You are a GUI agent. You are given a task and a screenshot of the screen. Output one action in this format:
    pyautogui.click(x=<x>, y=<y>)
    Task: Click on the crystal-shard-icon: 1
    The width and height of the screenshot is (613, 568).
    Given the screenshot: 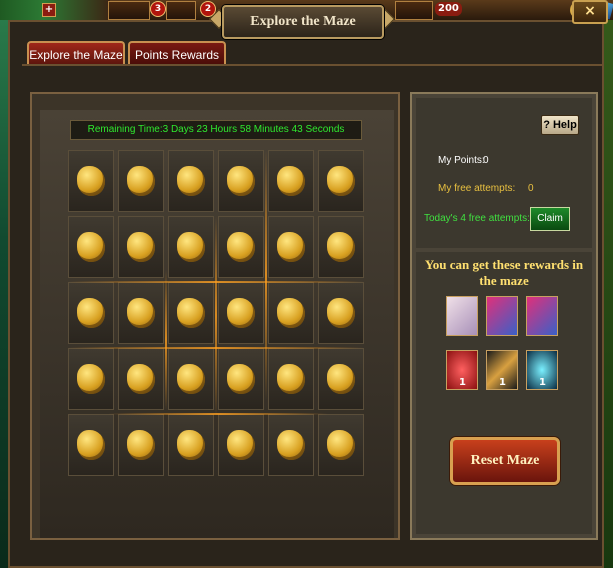 What is the action you would take?
    pyautogui.click(x=542, y=370)
    